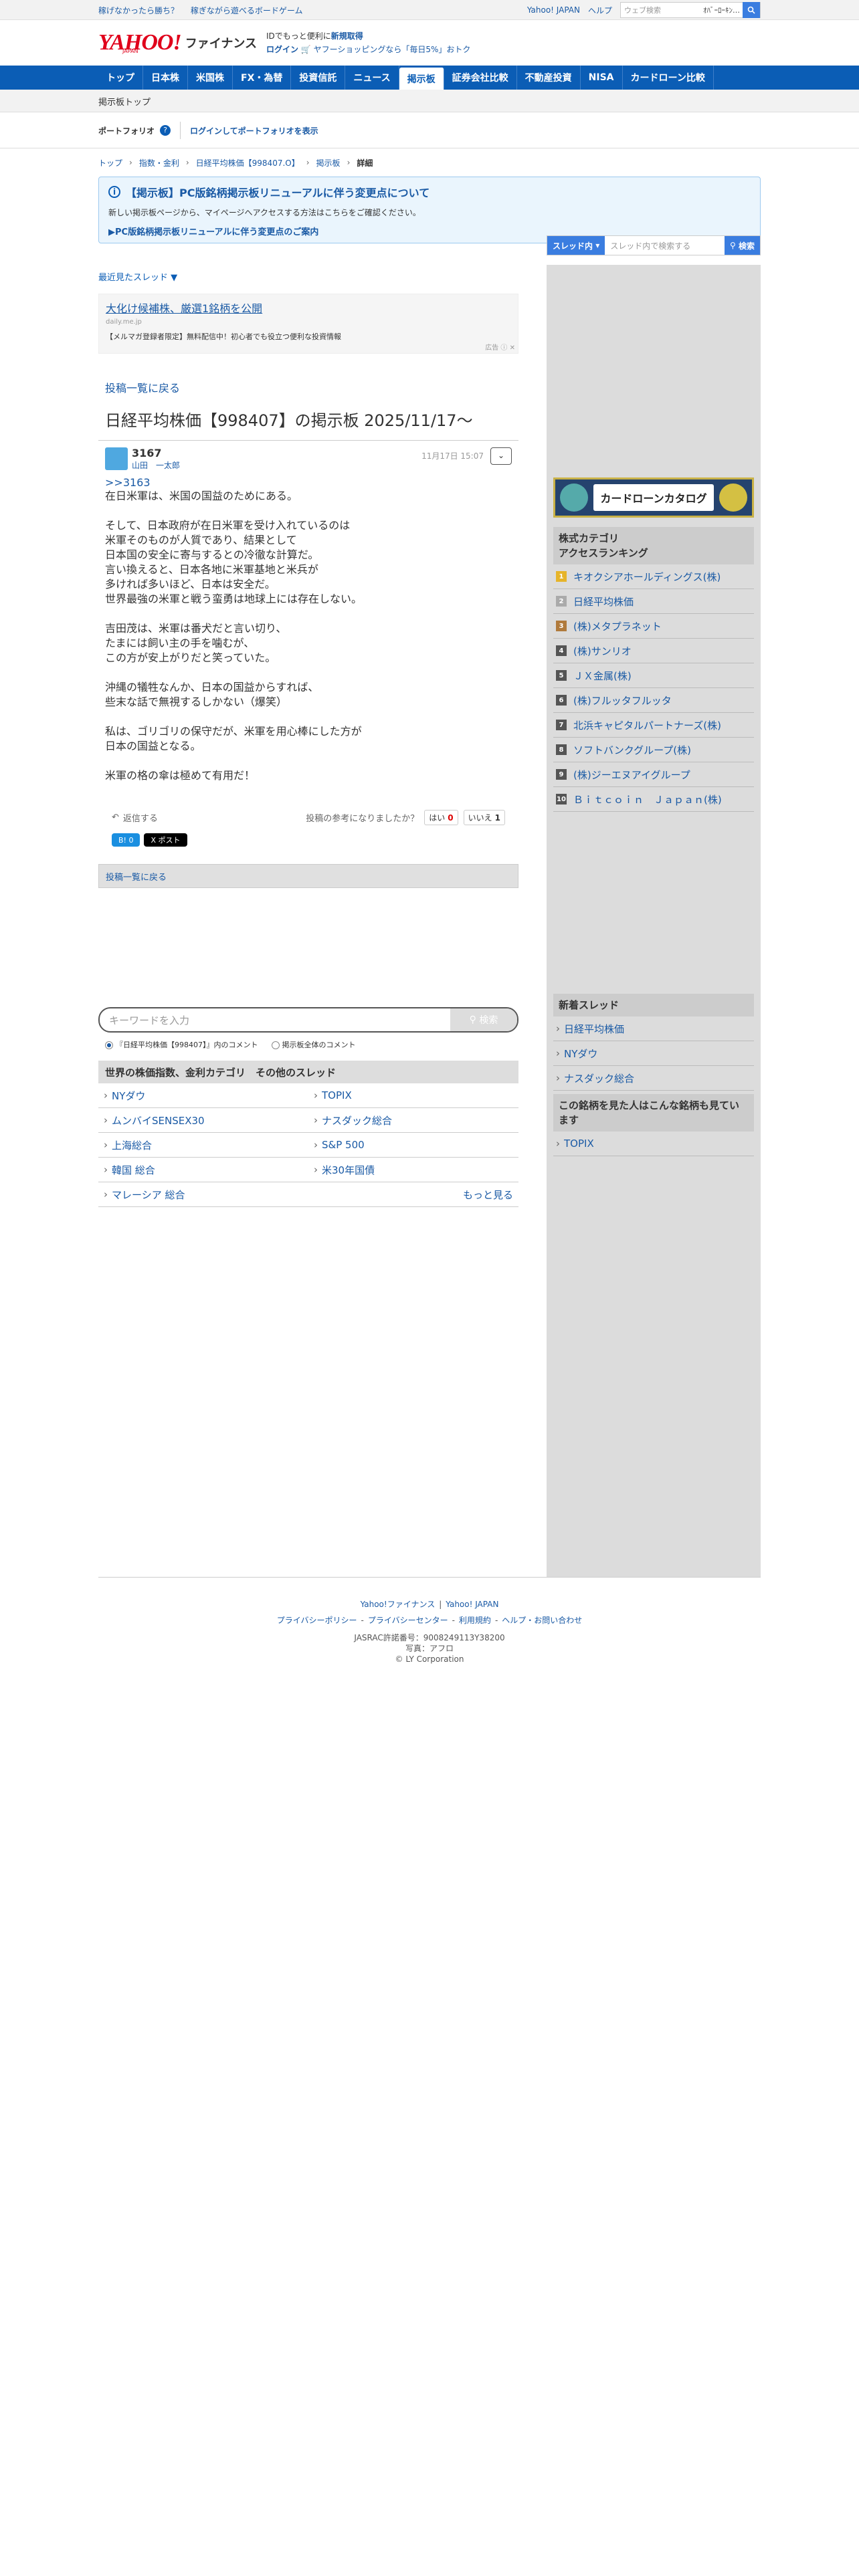  What do you see at coordinates (317, 1621) in the screenshot?
I see `footer-link: プライバシーポリシー` at bounding box center [317, 1621].